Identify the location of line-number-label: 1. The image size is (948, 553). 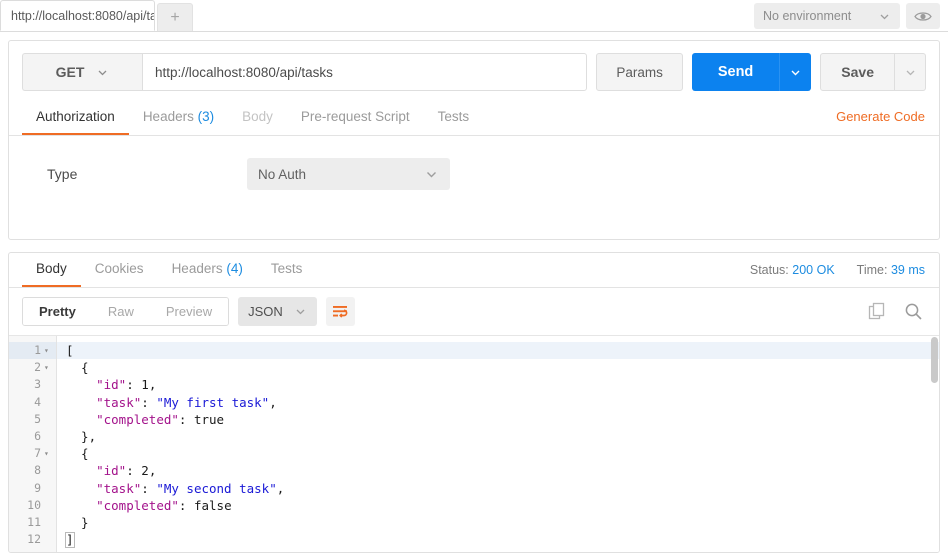
(37, 350).